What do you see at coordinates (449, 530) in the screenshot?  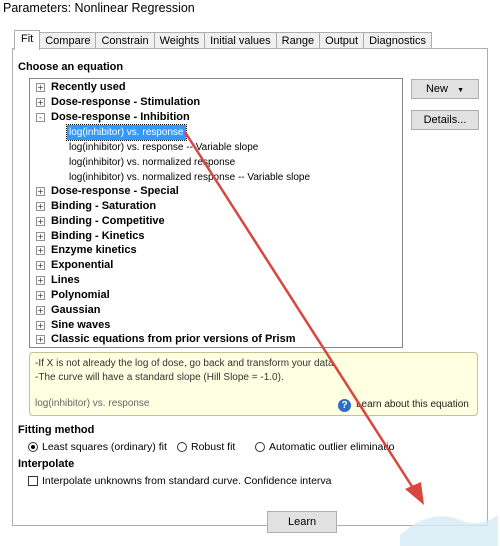 I see `watermark-swoosh` at bounding box center [449, 530].